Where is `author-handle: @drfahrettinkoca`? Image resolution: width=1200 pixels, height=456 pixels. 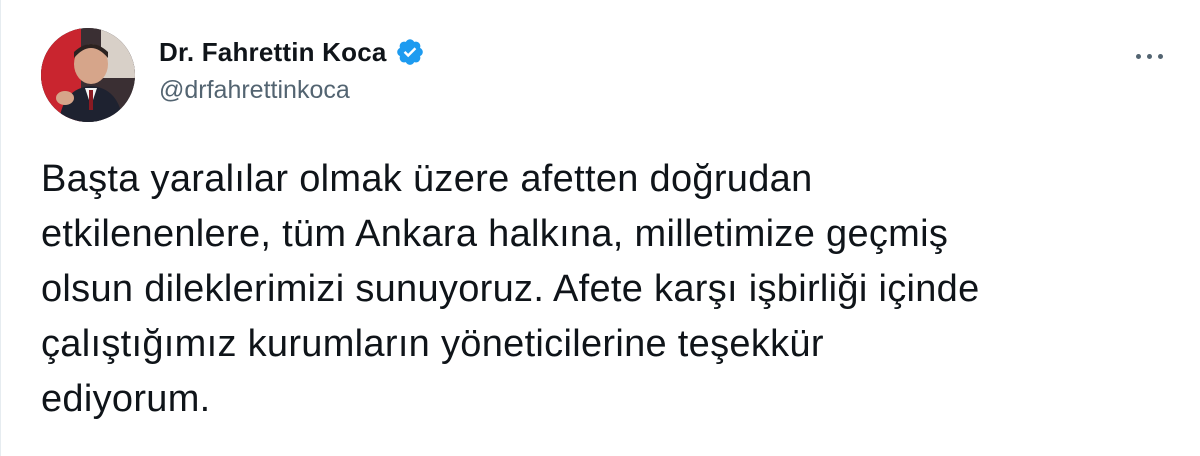 author-handle: @drfahrettinkoca is located at coordinates (292, 90).